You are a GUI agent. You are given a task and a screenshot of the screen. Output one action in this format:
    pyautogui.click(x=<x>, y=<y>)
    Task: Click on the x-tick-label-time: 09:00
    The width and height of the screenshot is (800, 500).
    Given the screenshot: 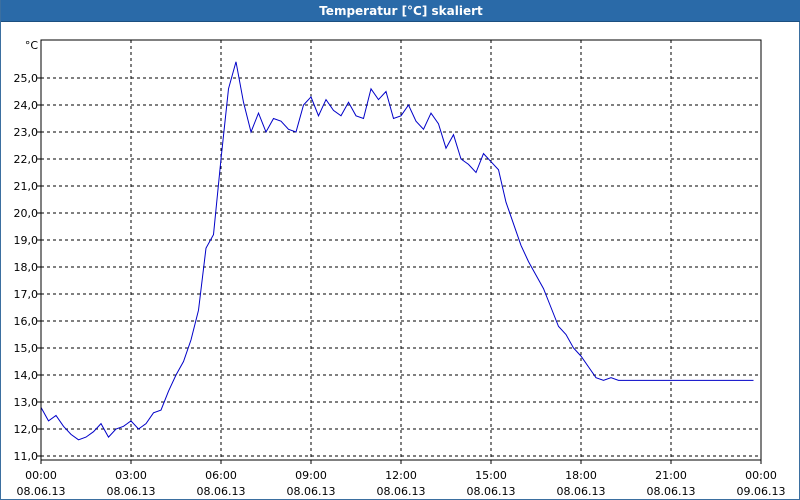 What is the action you would take?
    pyautogui.click(x=311, y=475)
    